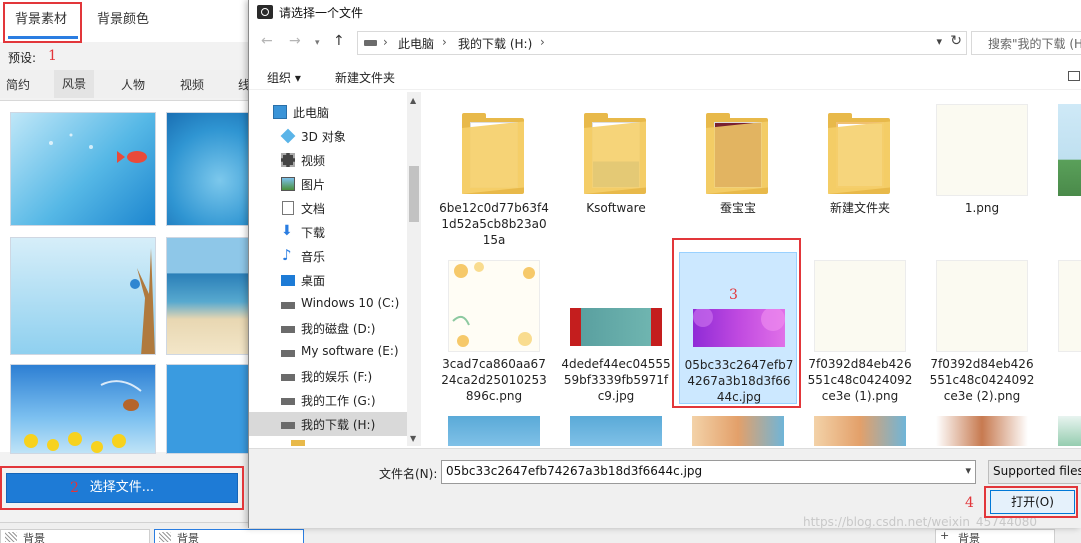  I want to click on file-item: 新建文件夹, so click(860, 172).